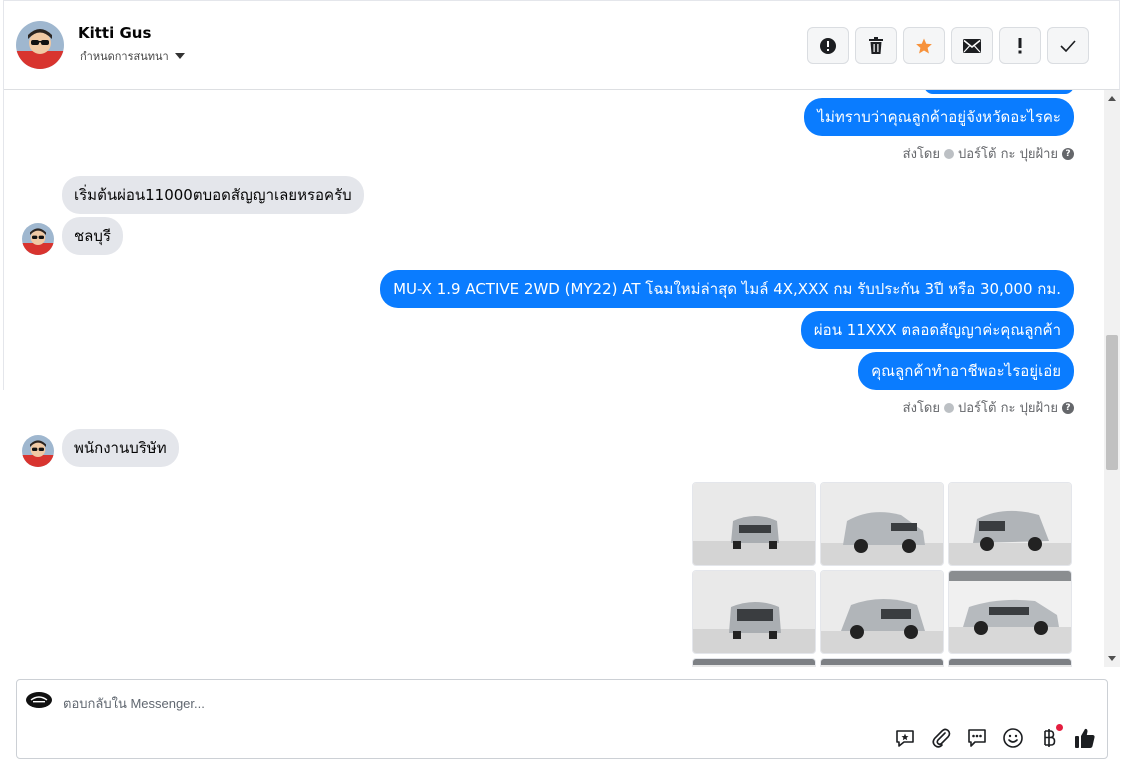 The width and height of the screenshot is (1126, 761). I want to click on star-button, so click(924, 45).